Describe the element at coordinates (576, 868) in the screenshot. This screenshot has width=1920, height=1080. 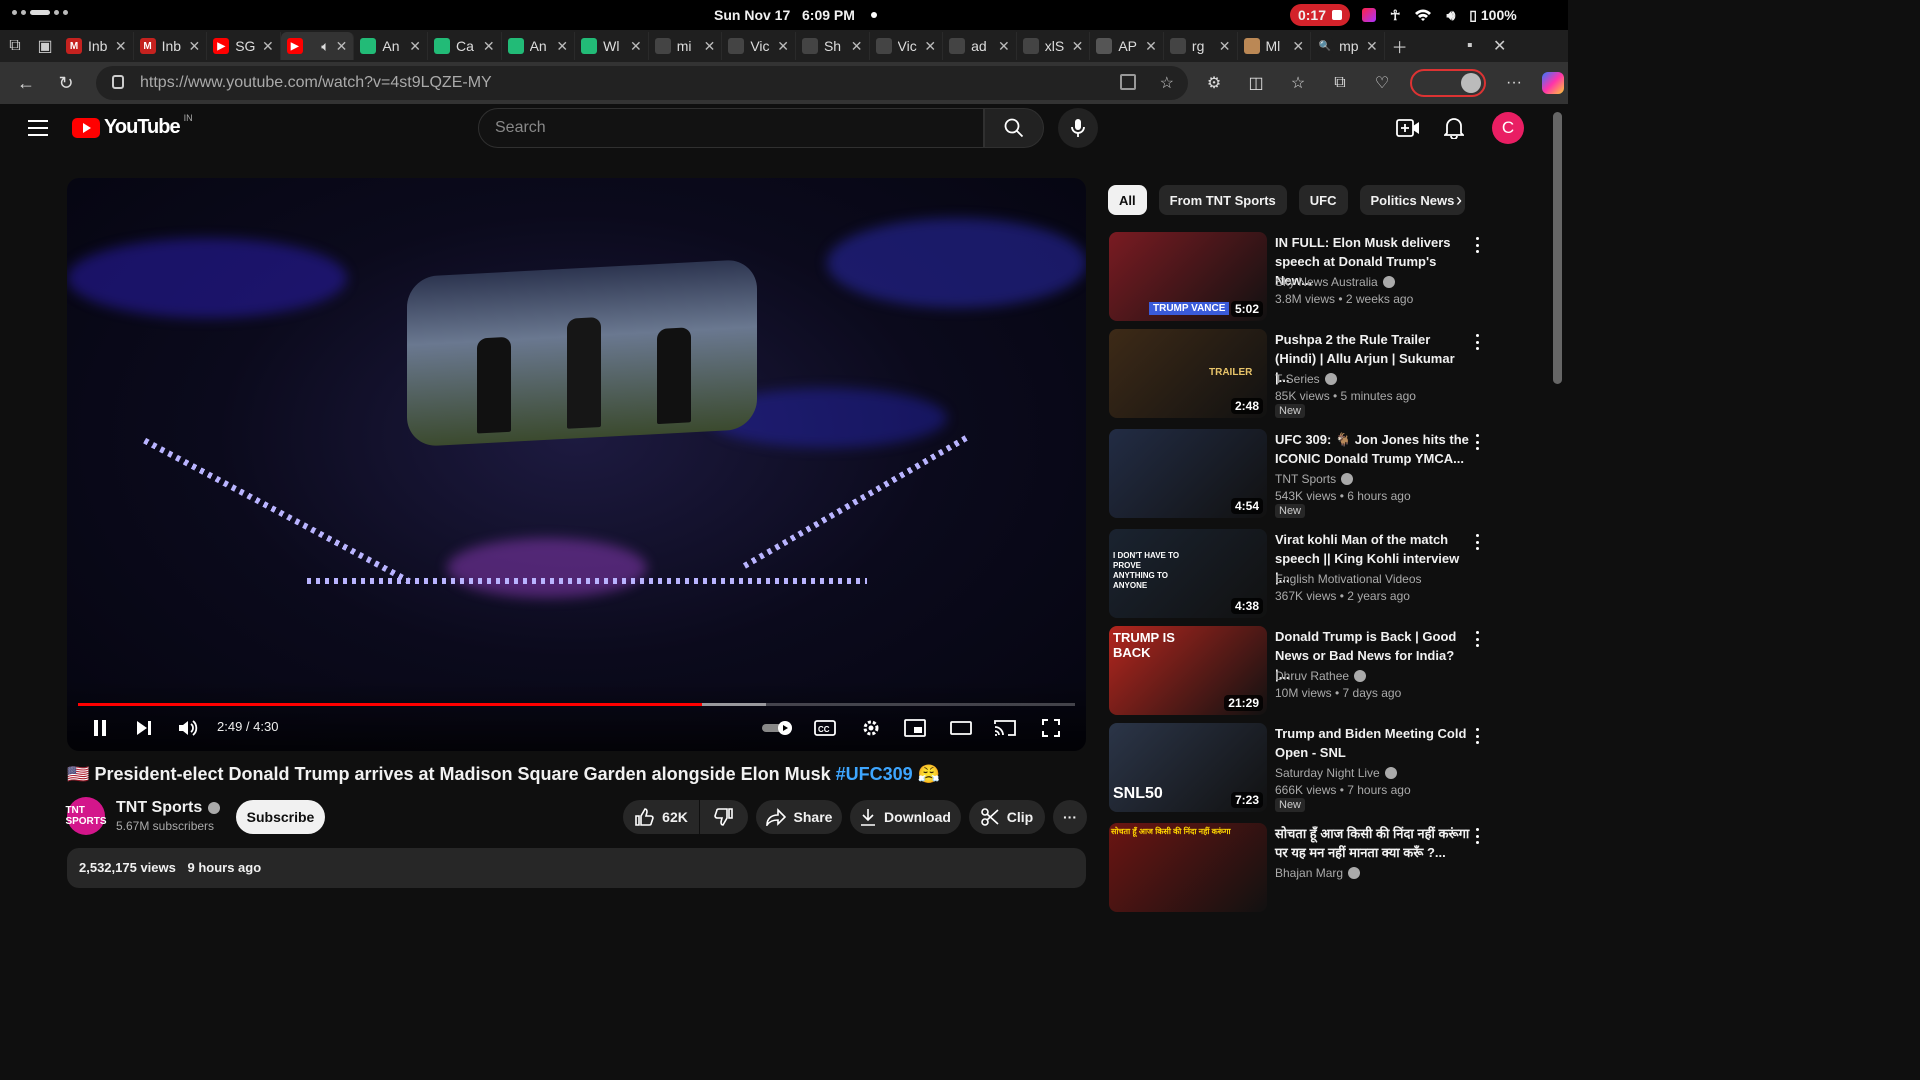
I see `description-box: 2,532,175 views 9 hours ago` at that location.